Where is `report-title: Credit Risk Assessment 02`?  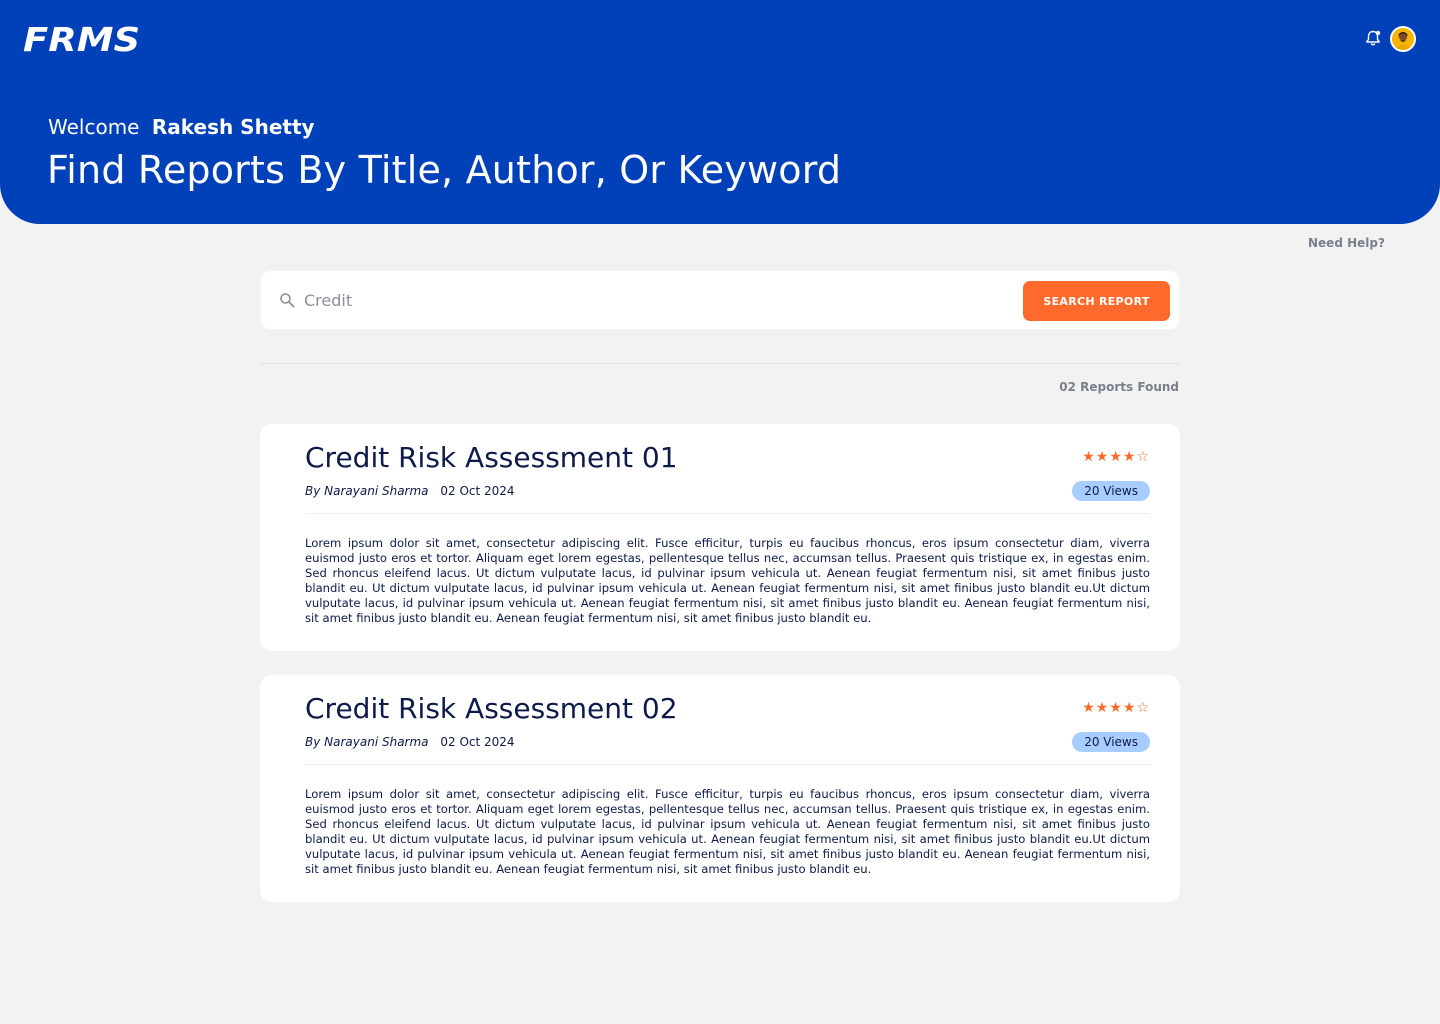
report-title: Credit Risk Assessment 02 is located at coordinates (491, 709).